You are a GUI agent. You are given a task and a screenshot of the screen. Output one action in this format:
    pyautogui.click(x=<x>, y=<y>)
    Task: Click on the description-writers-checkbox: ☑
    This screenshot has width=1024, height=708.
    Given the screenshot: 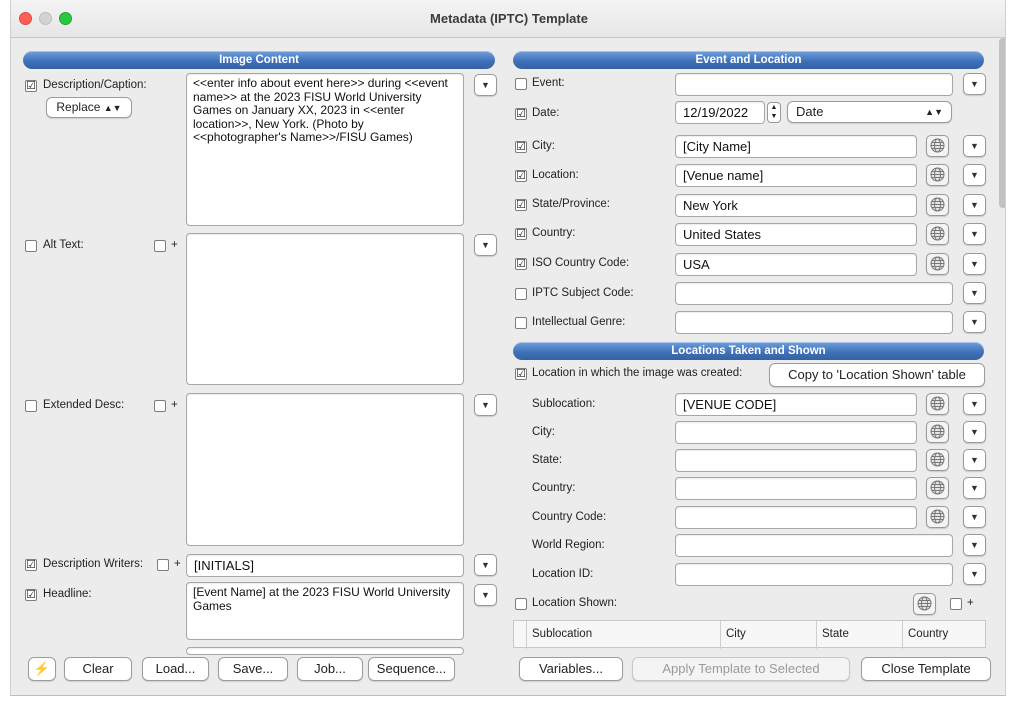 What is the action you would take?
    pyautogui.click(x=31, y=565)
    